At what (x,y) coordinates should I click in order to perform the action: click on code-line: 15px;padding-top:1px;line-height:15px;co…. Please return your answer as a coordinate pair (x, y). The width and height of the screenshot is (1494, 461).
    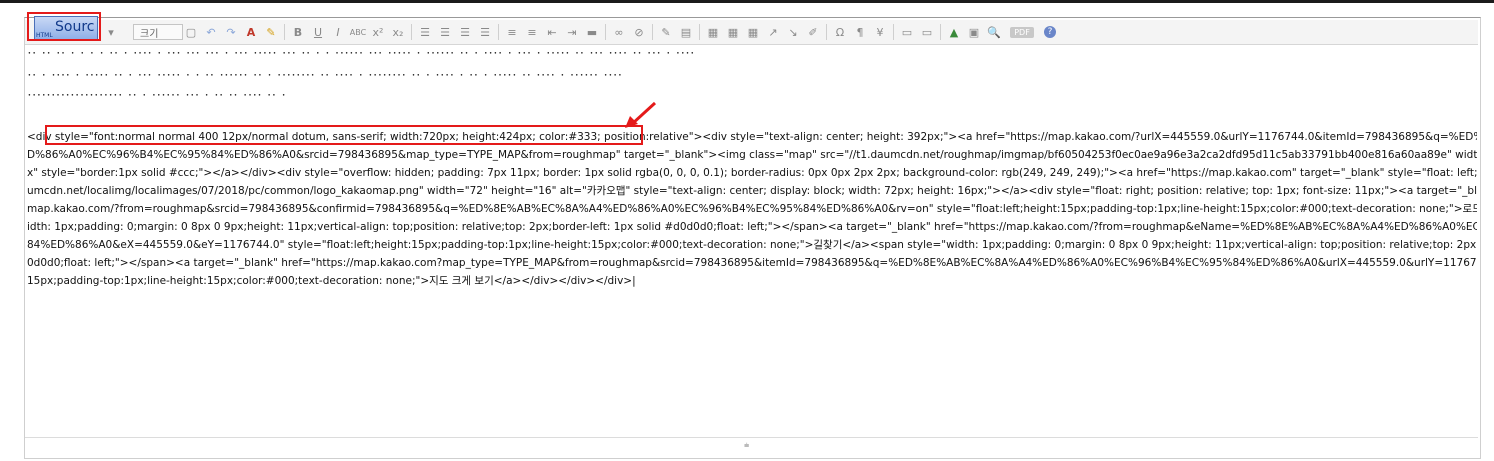
    Looking at the image, I should click on (331, 281).